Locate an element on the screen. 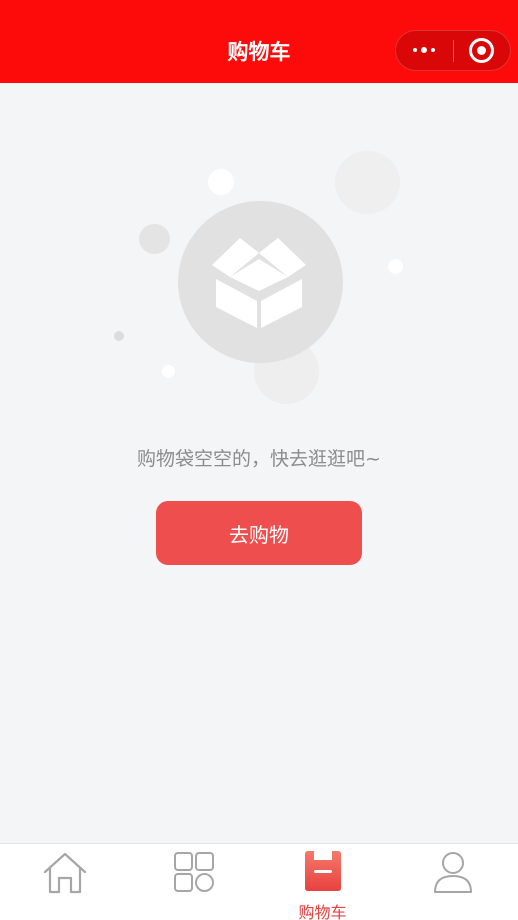 Image resolution: width=518 pixels, height=920 pixels. capsule-divider is located at coordinates (453, 51).